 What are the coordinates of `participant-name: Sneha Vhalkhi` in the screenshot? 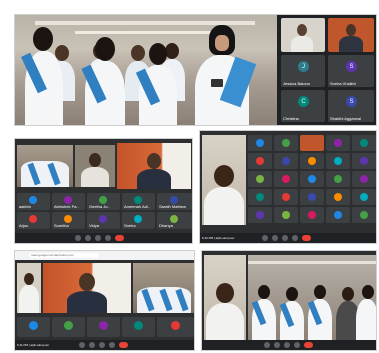 It's located at (343, 83).